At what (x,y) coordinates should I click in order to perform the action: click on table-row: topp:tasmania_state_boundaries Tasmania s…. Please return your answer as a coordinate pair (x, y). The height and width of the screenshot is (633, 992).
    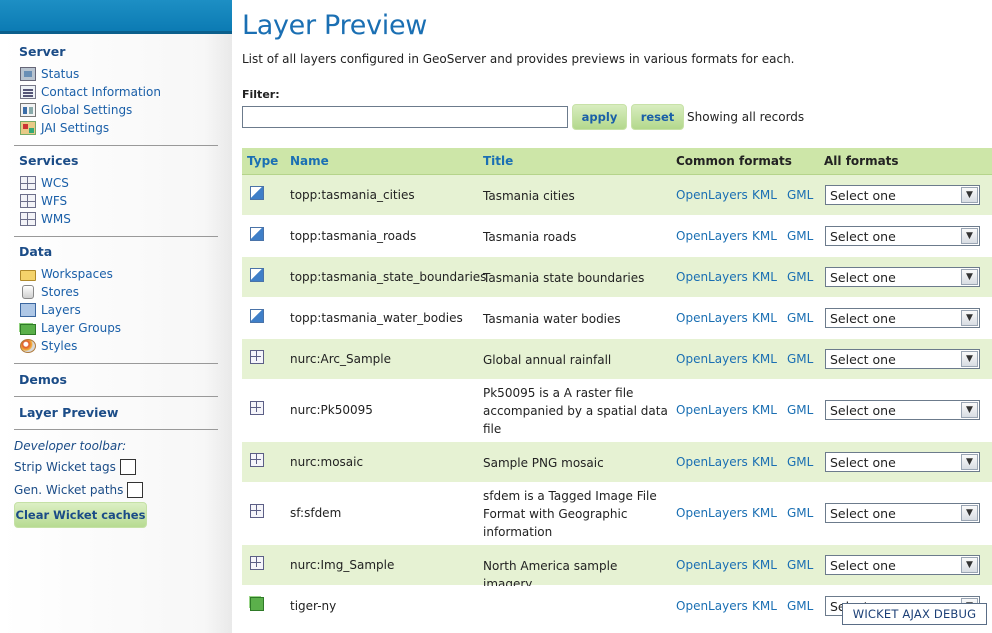
    Looking at the image, I should click on (617, 277).